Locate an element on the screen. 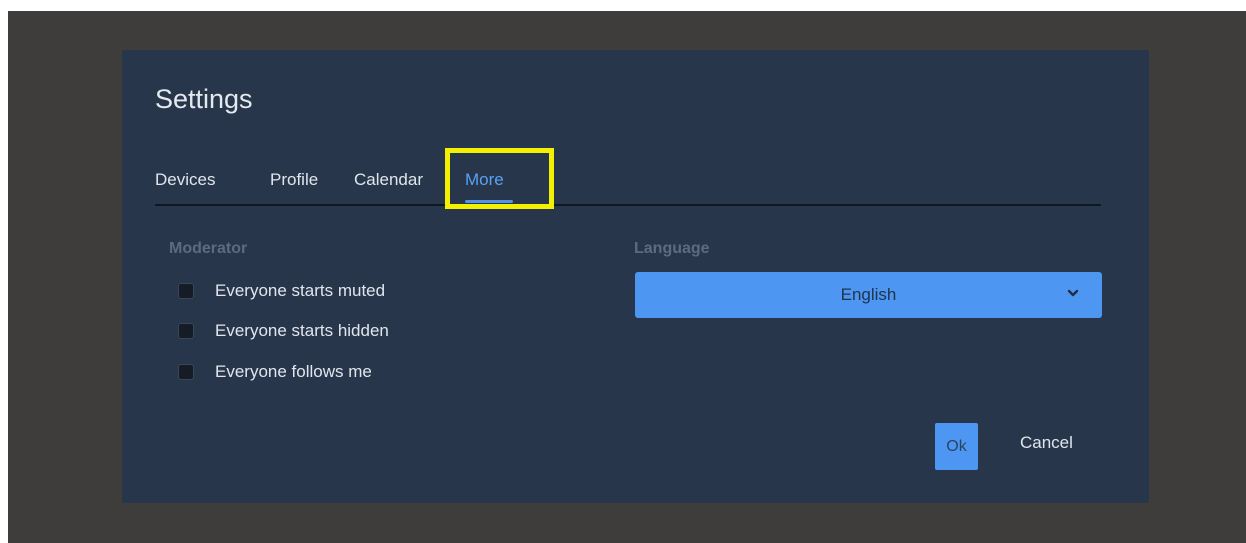 The height and width of the screenshot is (543, 1246). chevron-down-icon is located at coordinates (1073, 293).